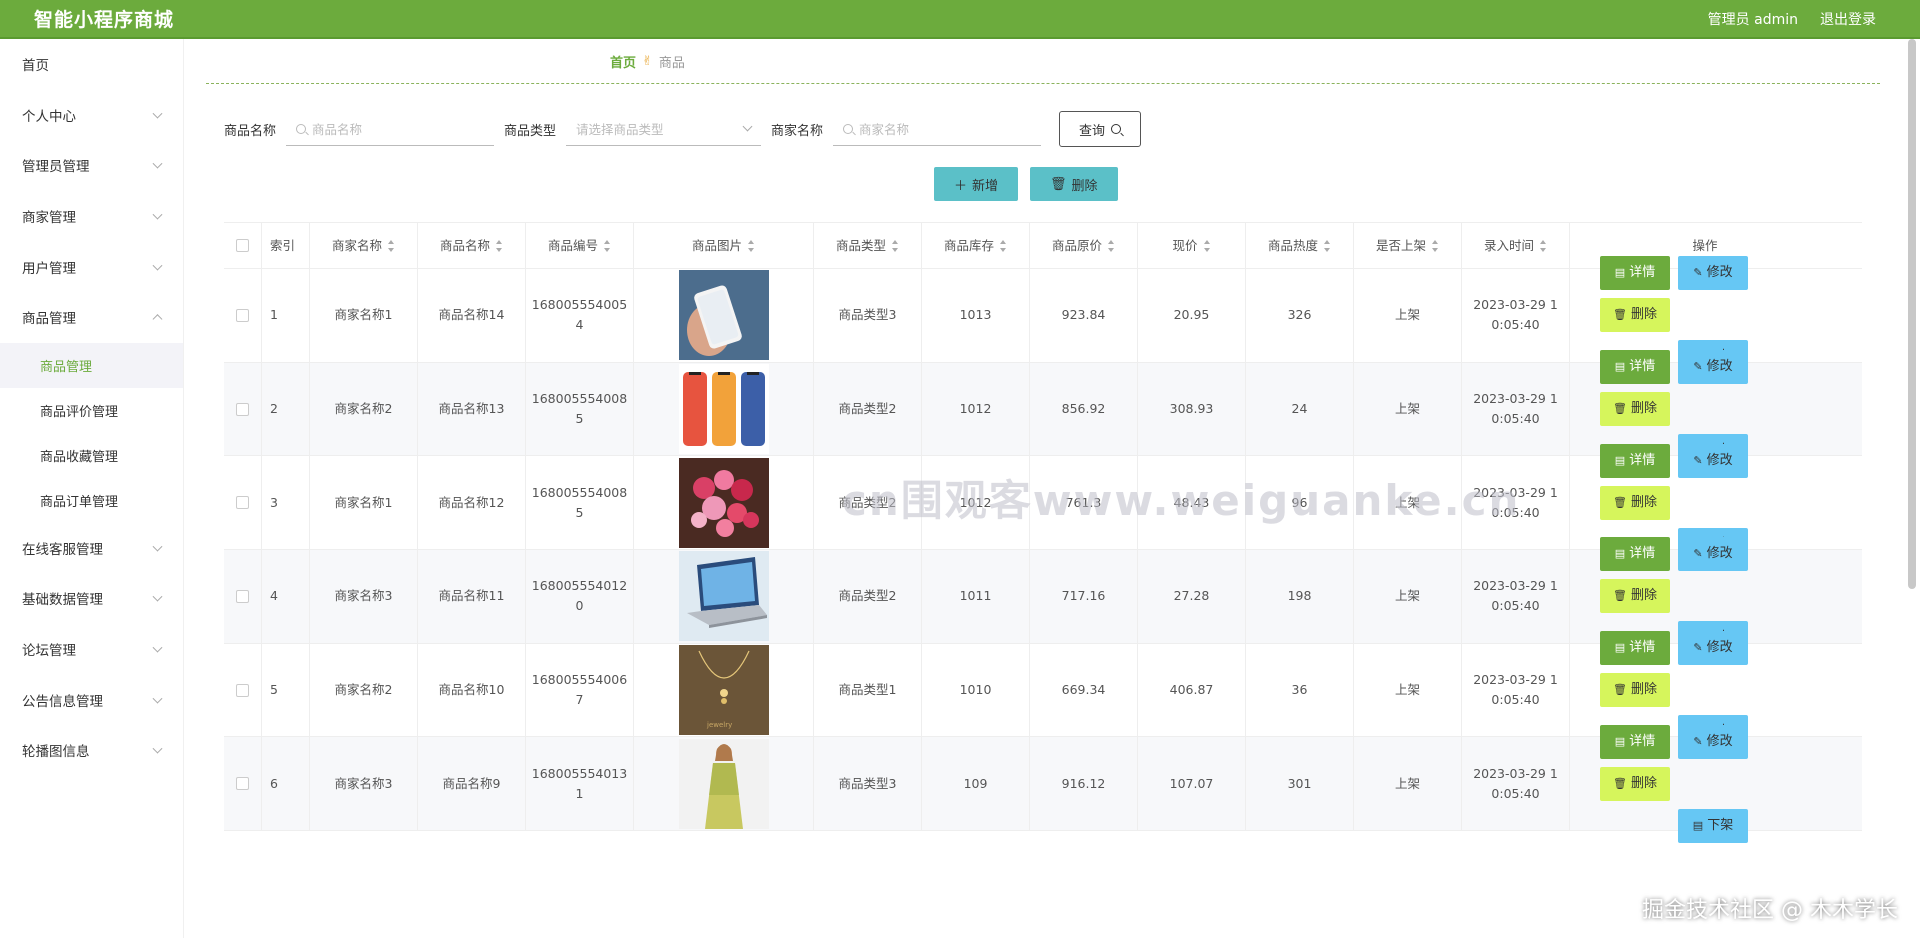 Image resolution: width=1920 pixels, height=938 pixels. What do you see at coordinates (91, 500) in the screenshot?
I see `sidebar-subitem-goods-order: 商品订单管理` at bounding box center [91, 500].